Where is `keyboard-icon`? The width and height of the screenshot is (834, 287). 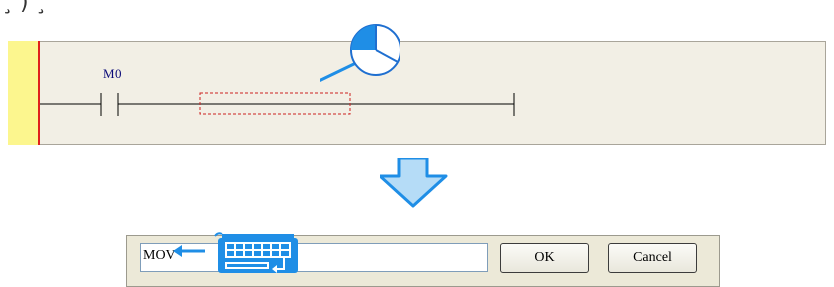 keyboard-icon is located at coordinates (235, 252).